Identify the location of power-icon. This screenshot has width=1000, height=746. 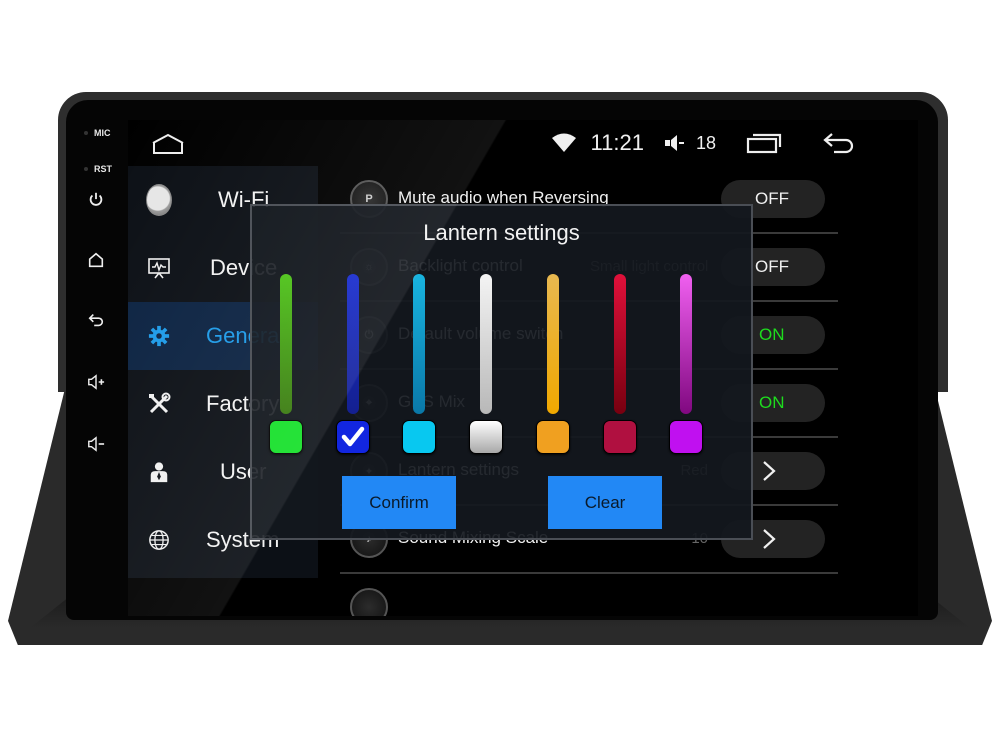
(96, 199).